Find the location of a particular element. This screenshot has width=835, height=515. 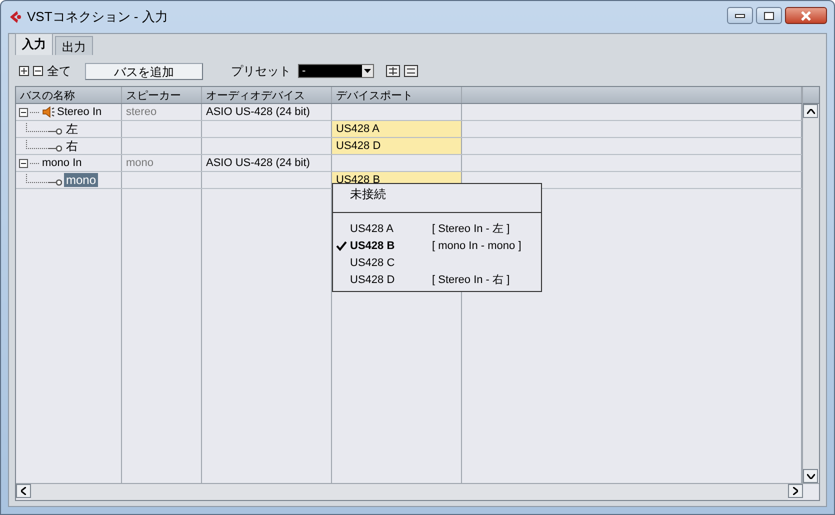

minimize-icon is located at coordinates (740, 16).